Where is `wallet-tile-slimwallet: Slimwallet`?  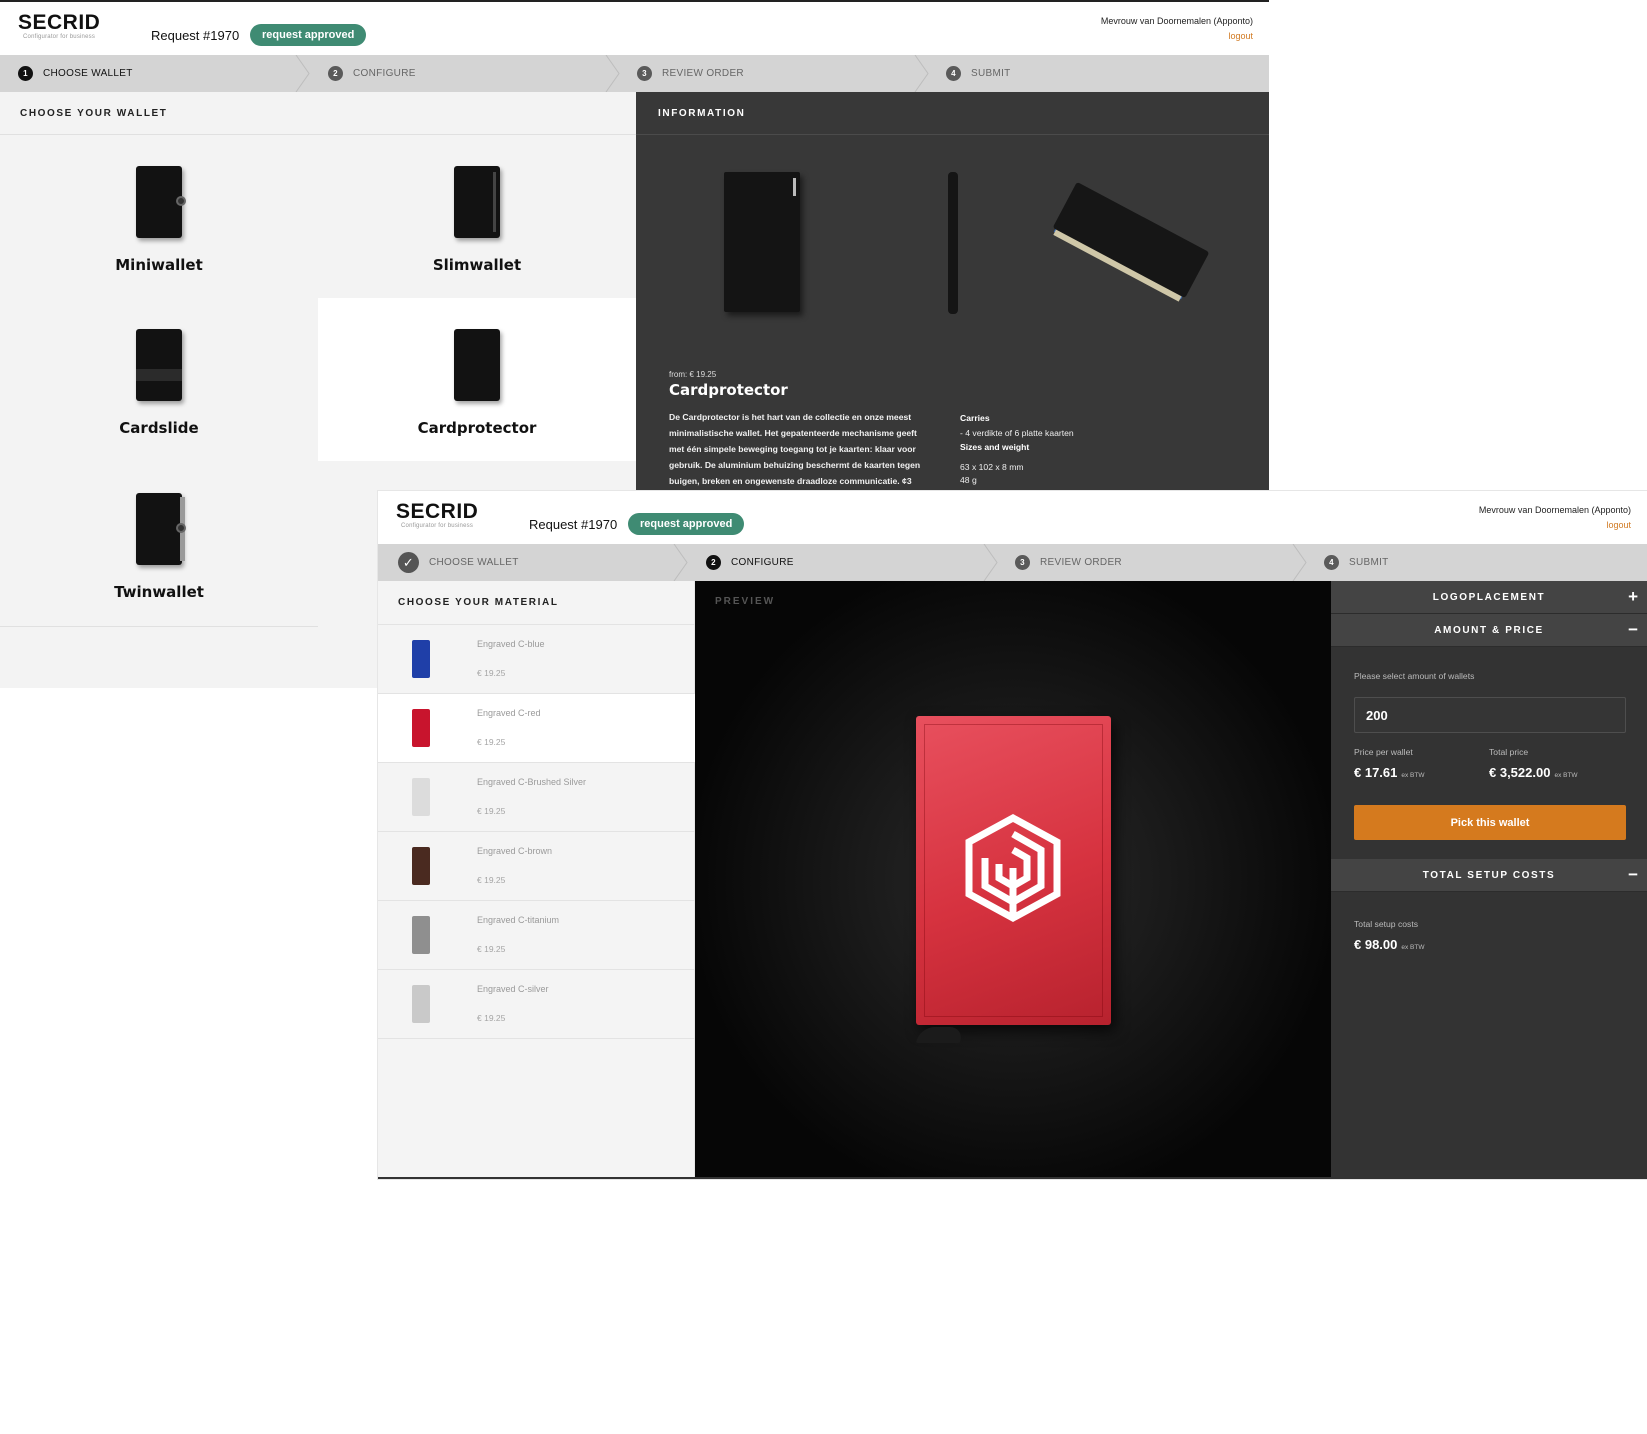 wallet-tile-slimwallet: Slimwallet is located at coordinates (477, 216).